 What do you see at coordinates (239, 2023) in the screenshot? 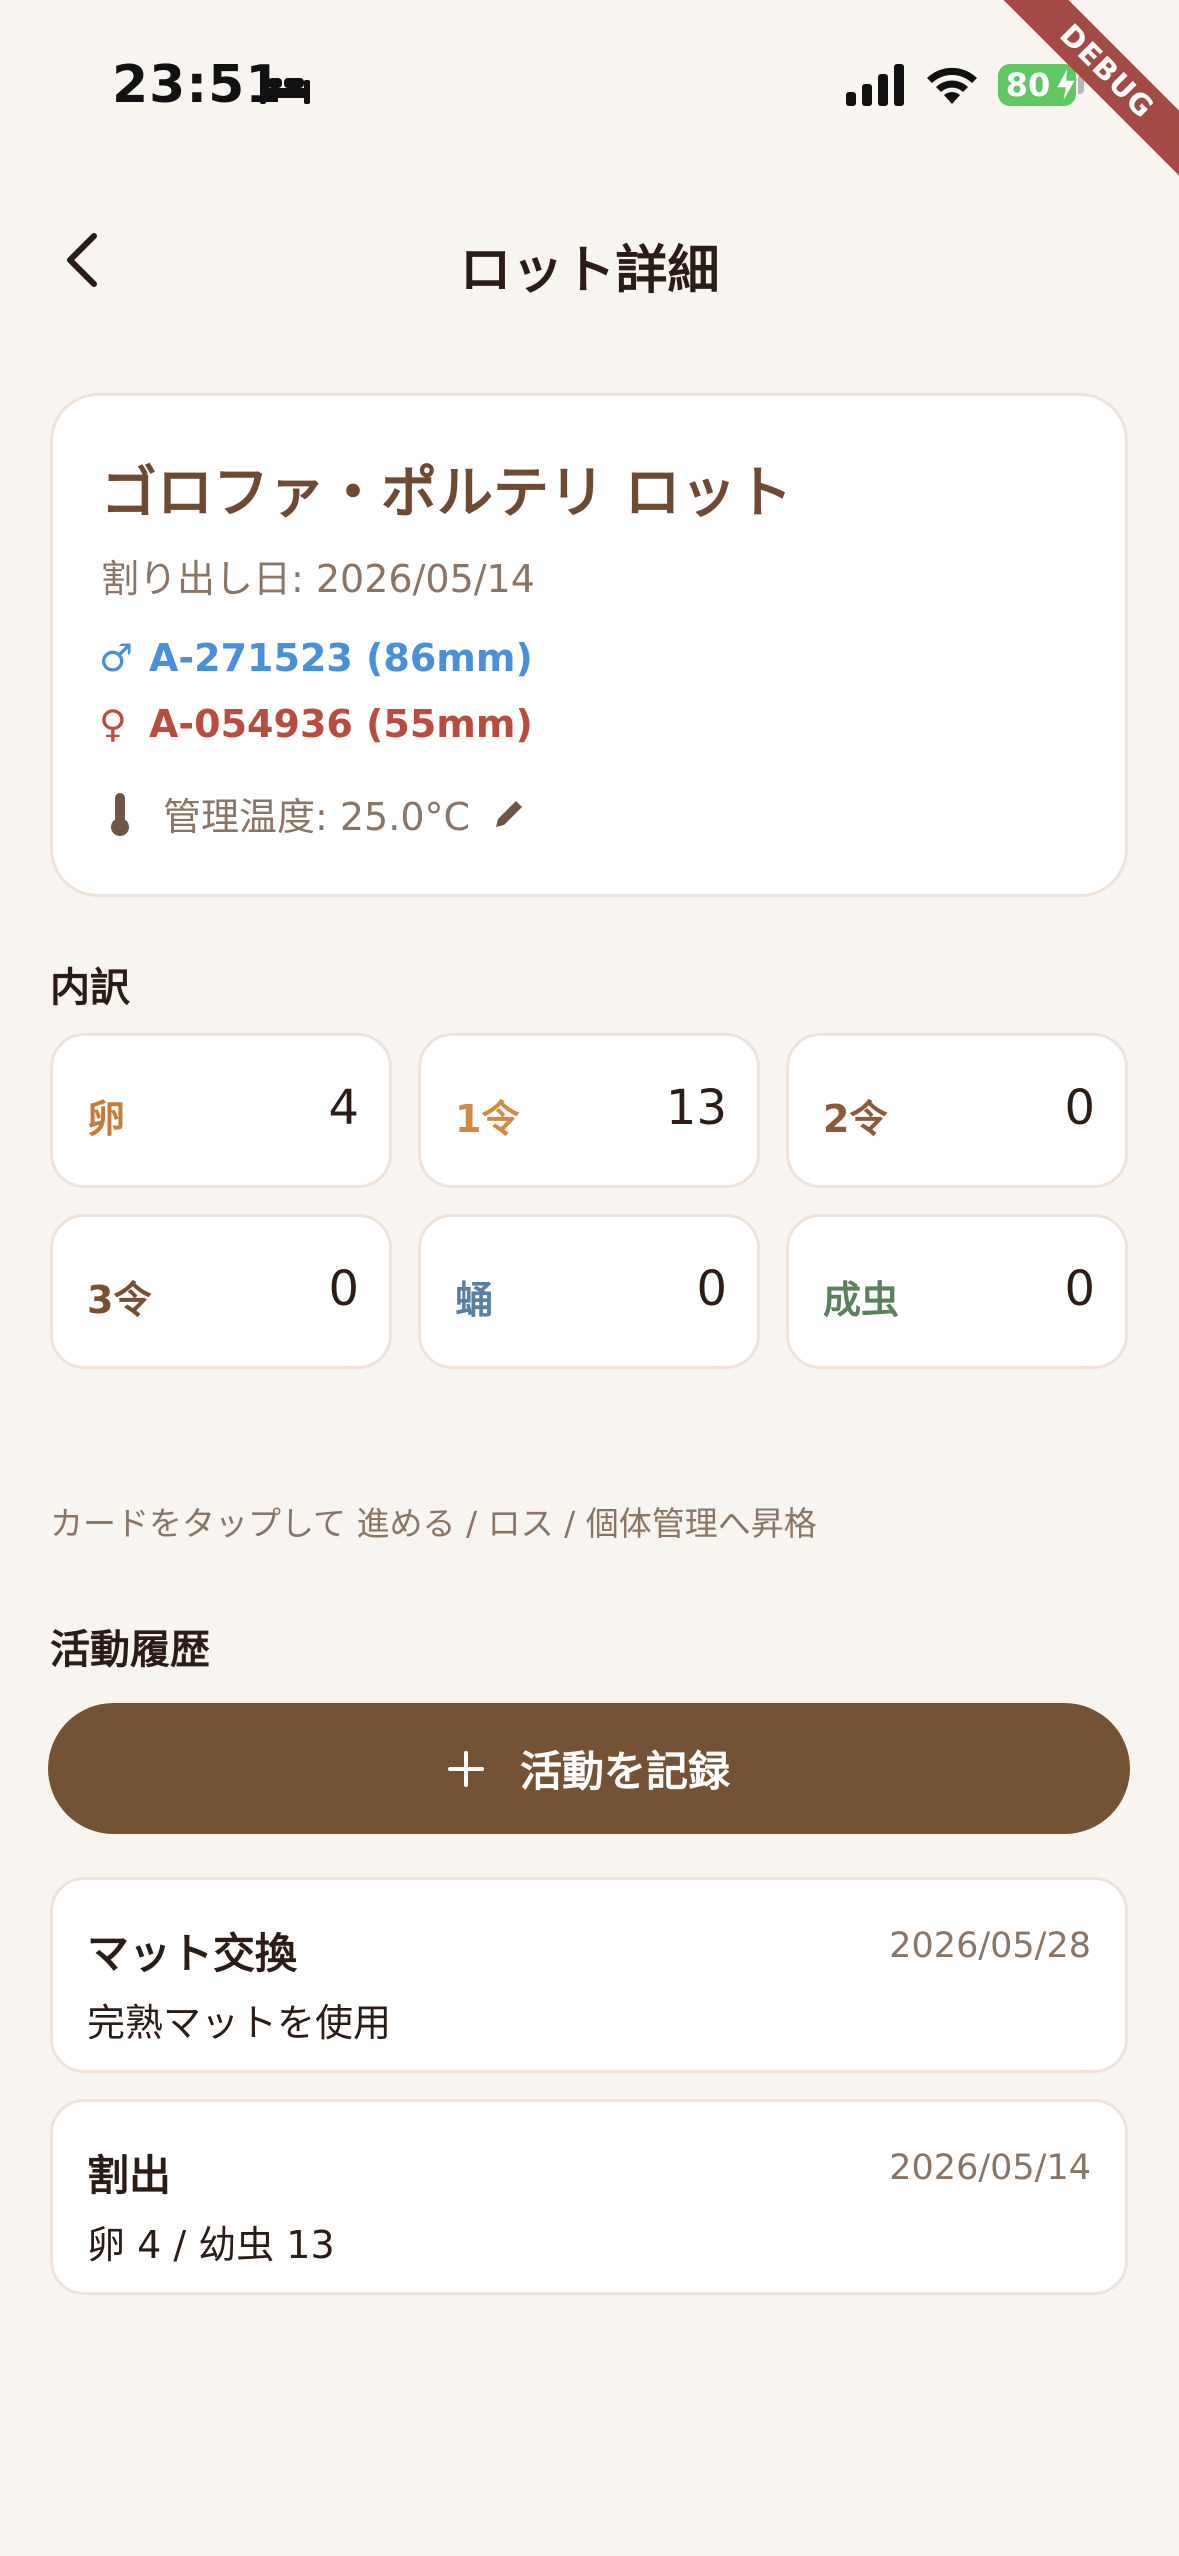
I see `activity-description: 完熟マットを使用` at bounding box center [239, 2023].